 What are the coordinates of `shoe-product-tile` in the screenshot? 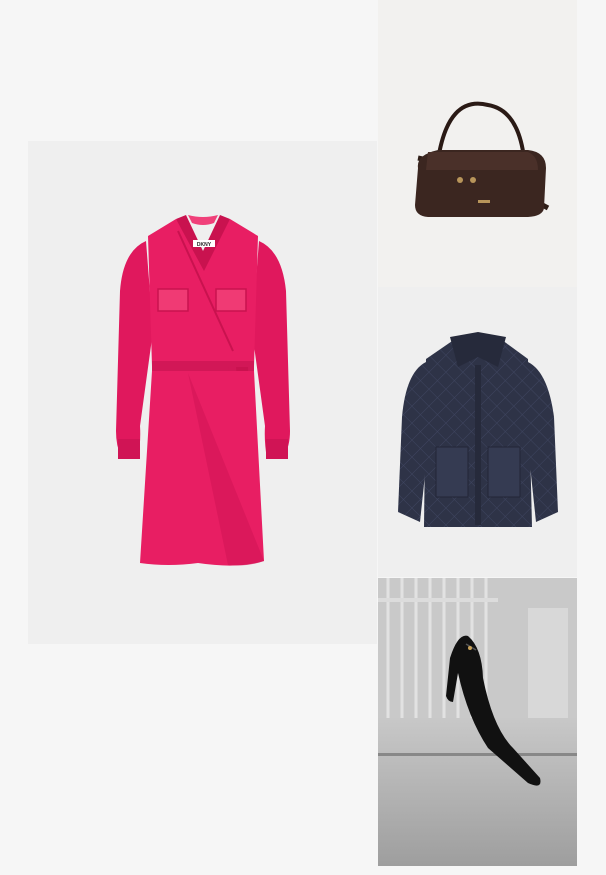 It's located at (477, 722).